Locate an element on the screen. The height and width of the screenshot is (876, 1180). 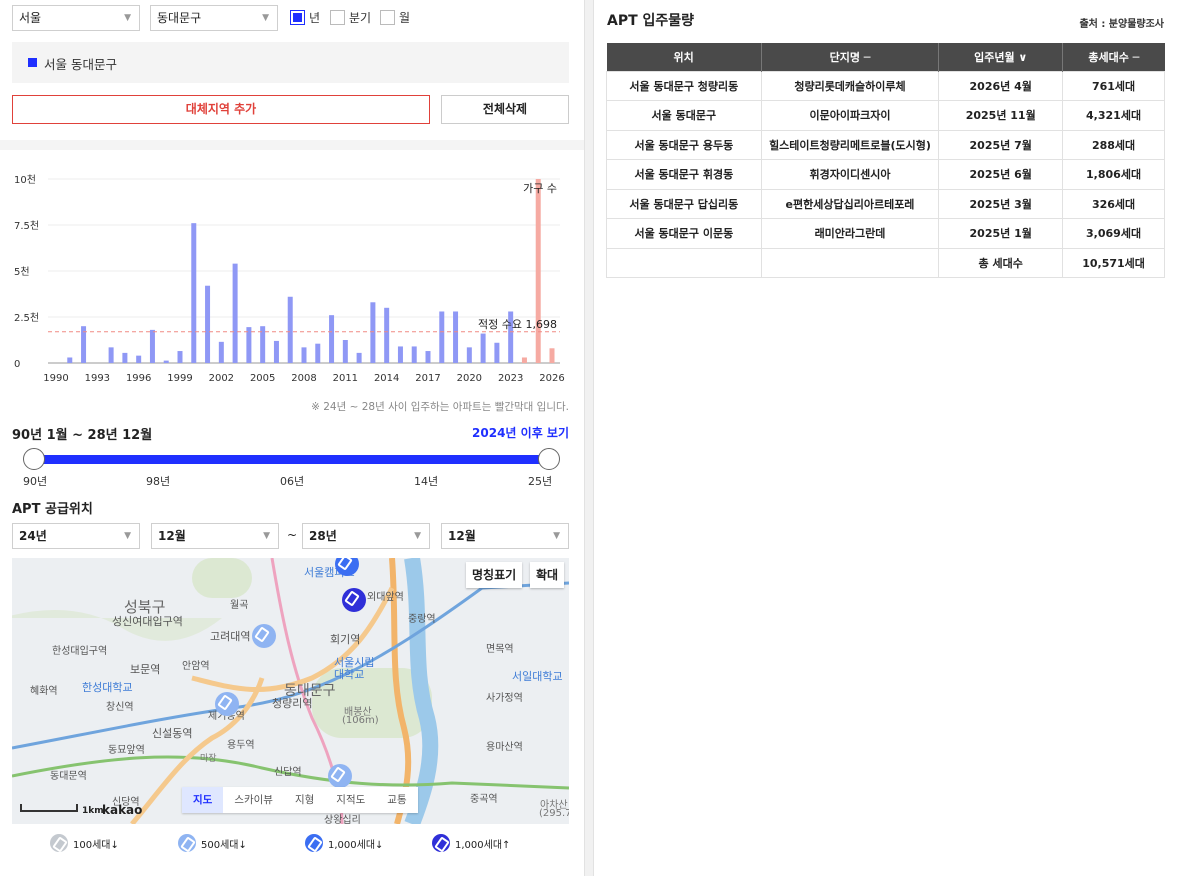
x-tick-label: 1990 is located at coordinates (55, 378).